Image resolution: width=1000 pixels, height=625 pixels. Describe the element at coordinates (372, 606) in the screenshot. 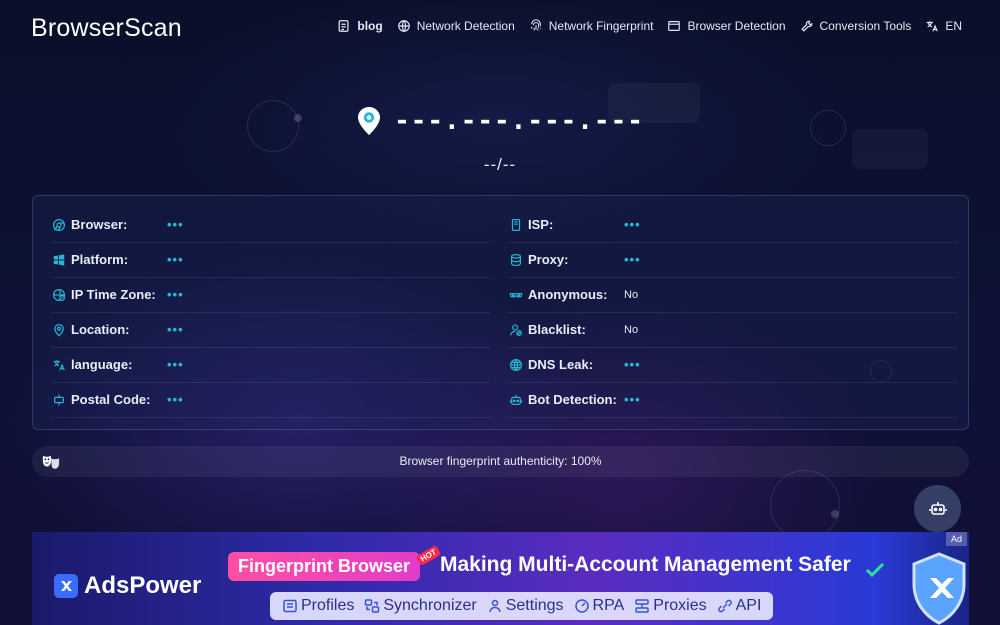

I see `synchronizer-icon` at that location.